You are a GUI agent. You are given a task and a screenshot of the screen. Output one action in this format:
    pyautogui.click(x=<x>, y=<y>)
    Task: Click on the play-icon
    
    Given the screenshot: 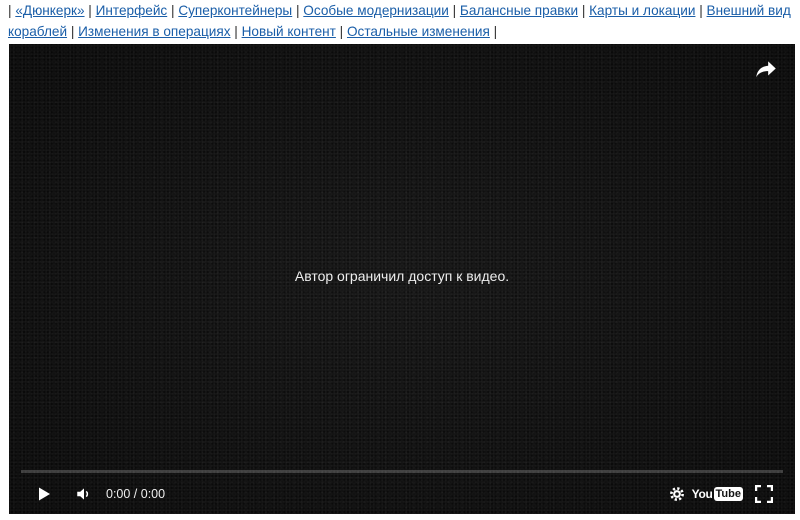 What is the action you would take?
    pyautogui.click(x=44, y=494)
    